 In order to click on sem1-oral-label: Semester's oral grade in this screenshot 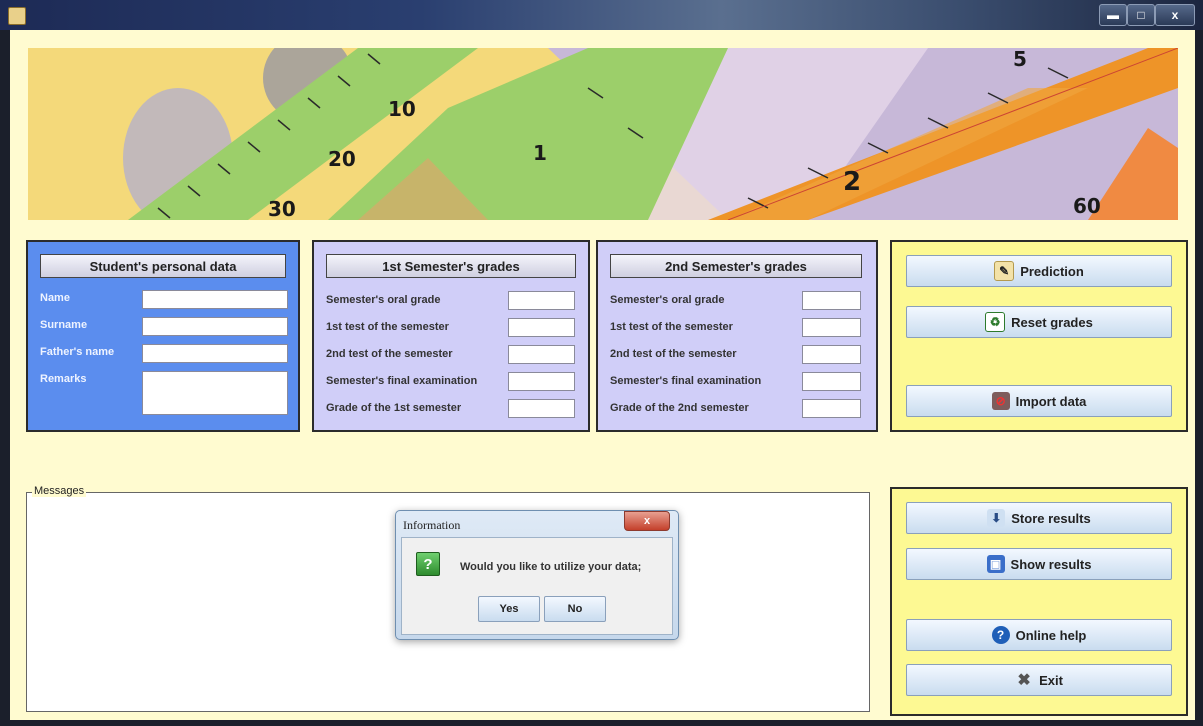, I will do `click(383, 300)`.